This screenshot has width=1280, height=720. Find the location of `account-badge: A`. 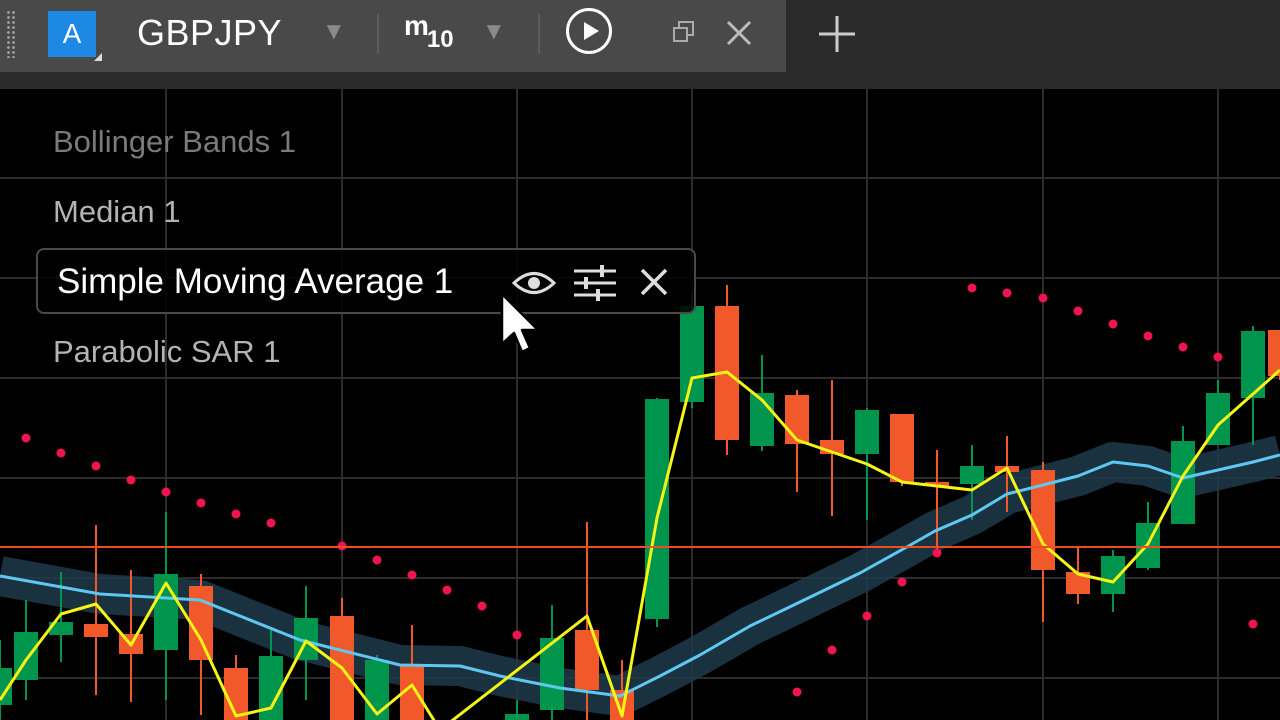

account-badge: A is located at coordinates (75, 36).